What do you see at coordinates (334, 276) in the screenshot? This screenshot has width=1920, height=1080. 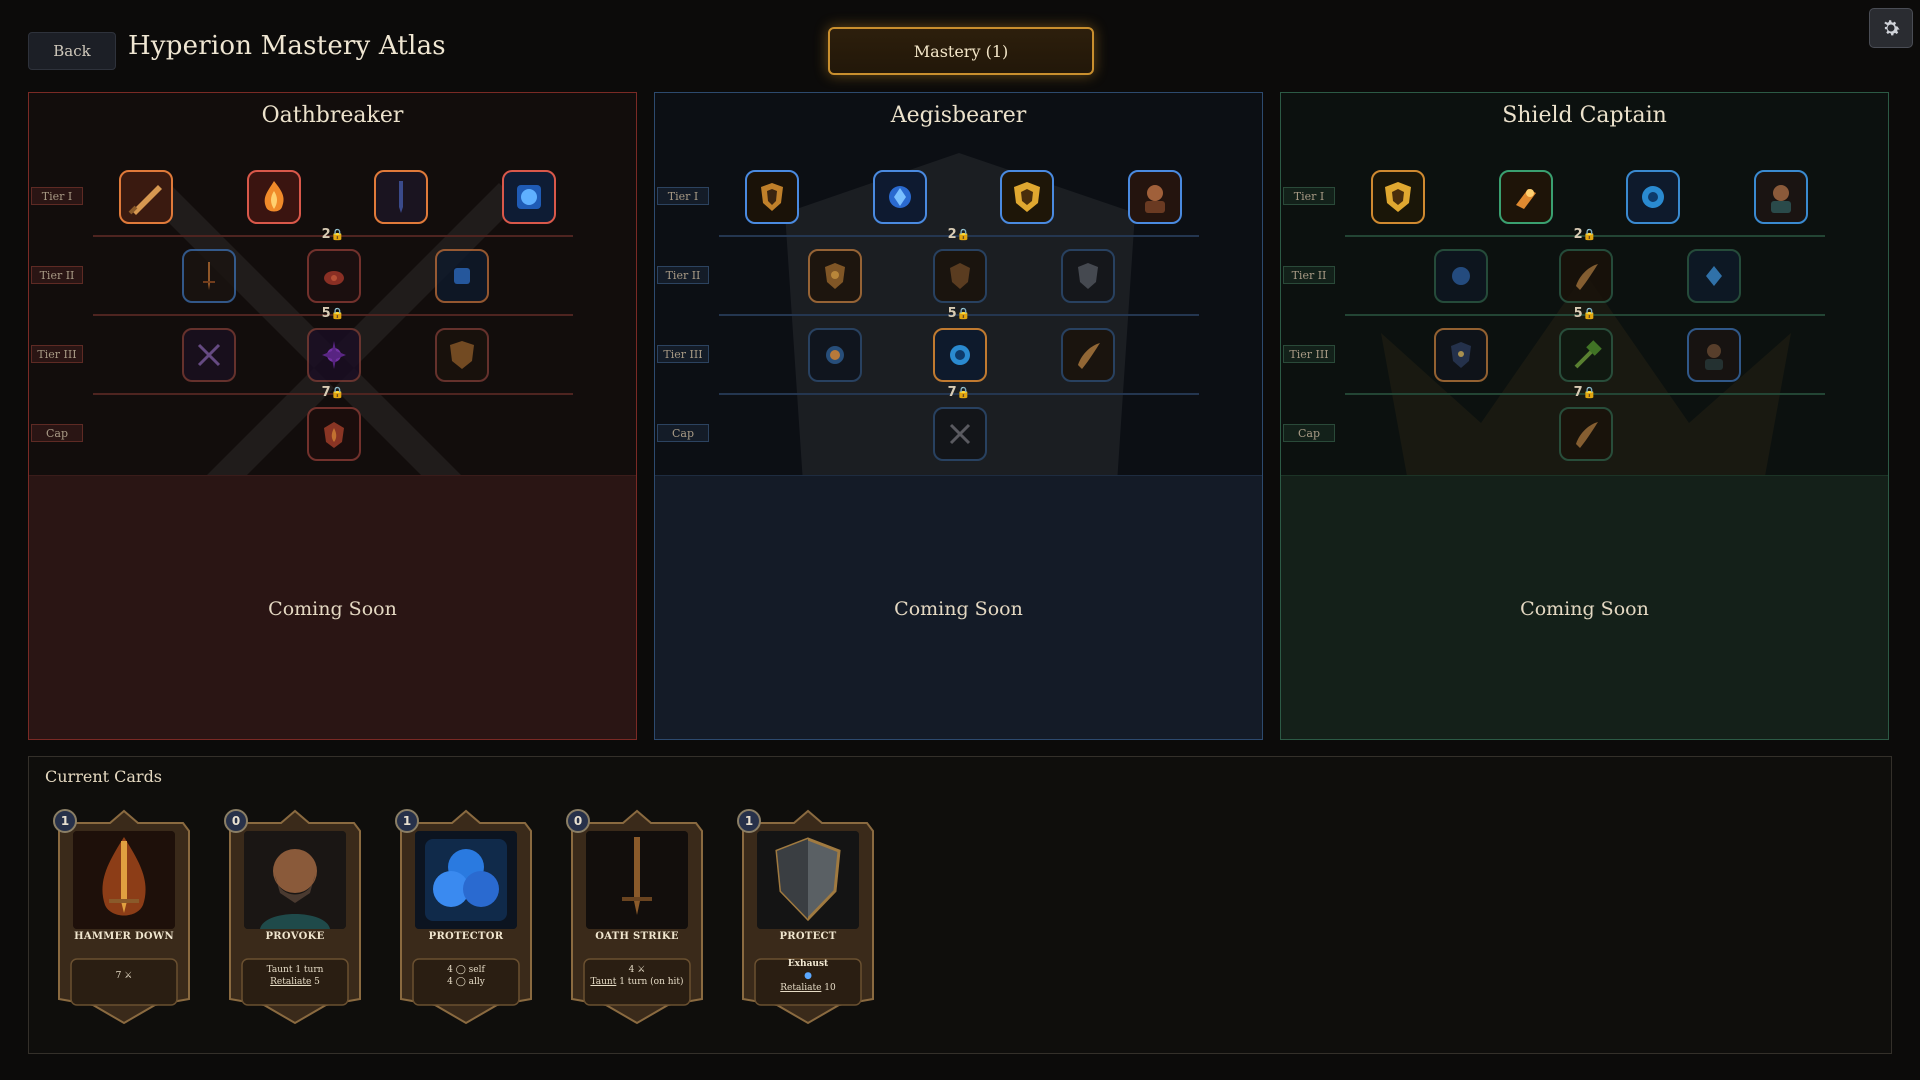 I see `fire-sigil-icon` at bounding box center [334, 276].